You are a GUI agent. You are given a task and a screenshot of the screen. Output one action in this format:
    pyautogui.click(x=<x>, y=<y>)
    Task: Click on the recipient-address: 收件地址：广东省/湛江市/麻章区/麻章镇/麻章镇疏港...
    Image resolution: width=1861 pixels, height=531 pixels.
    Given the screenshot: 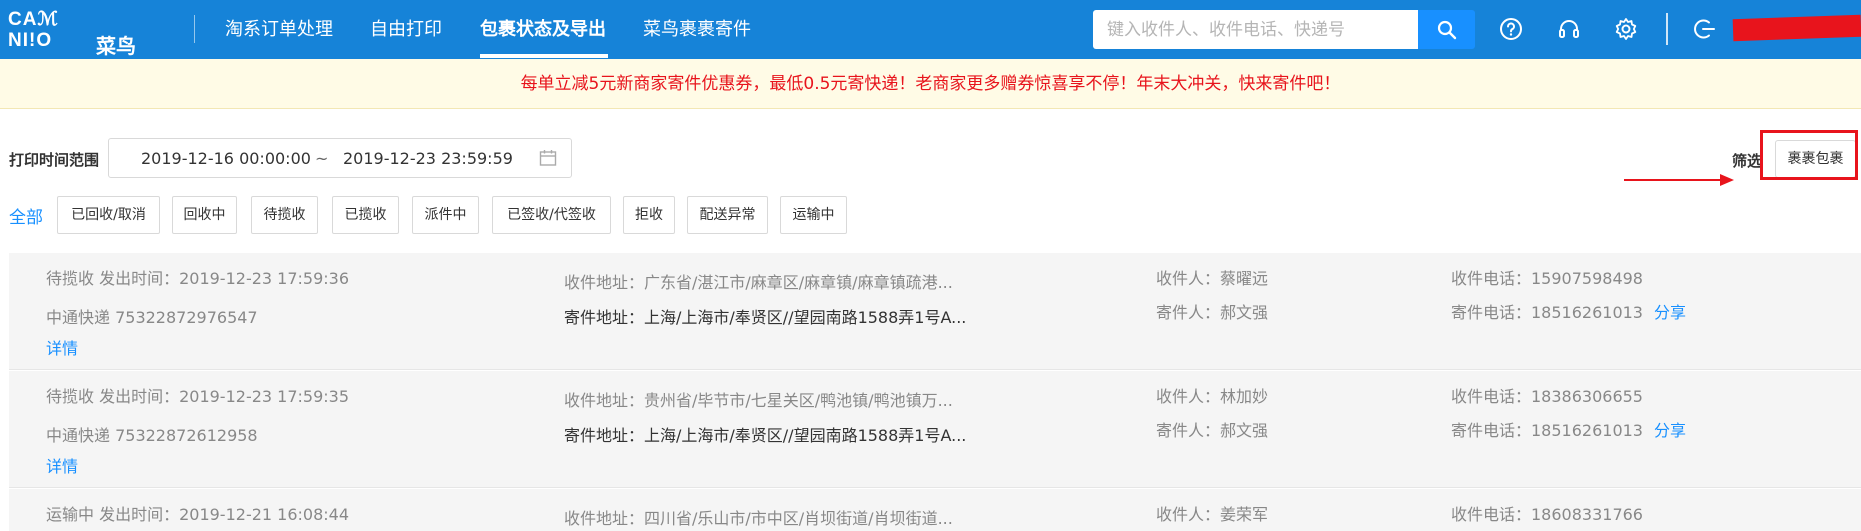 What is the action you would take?
    pyautogui.click(x=758, y=282)
    